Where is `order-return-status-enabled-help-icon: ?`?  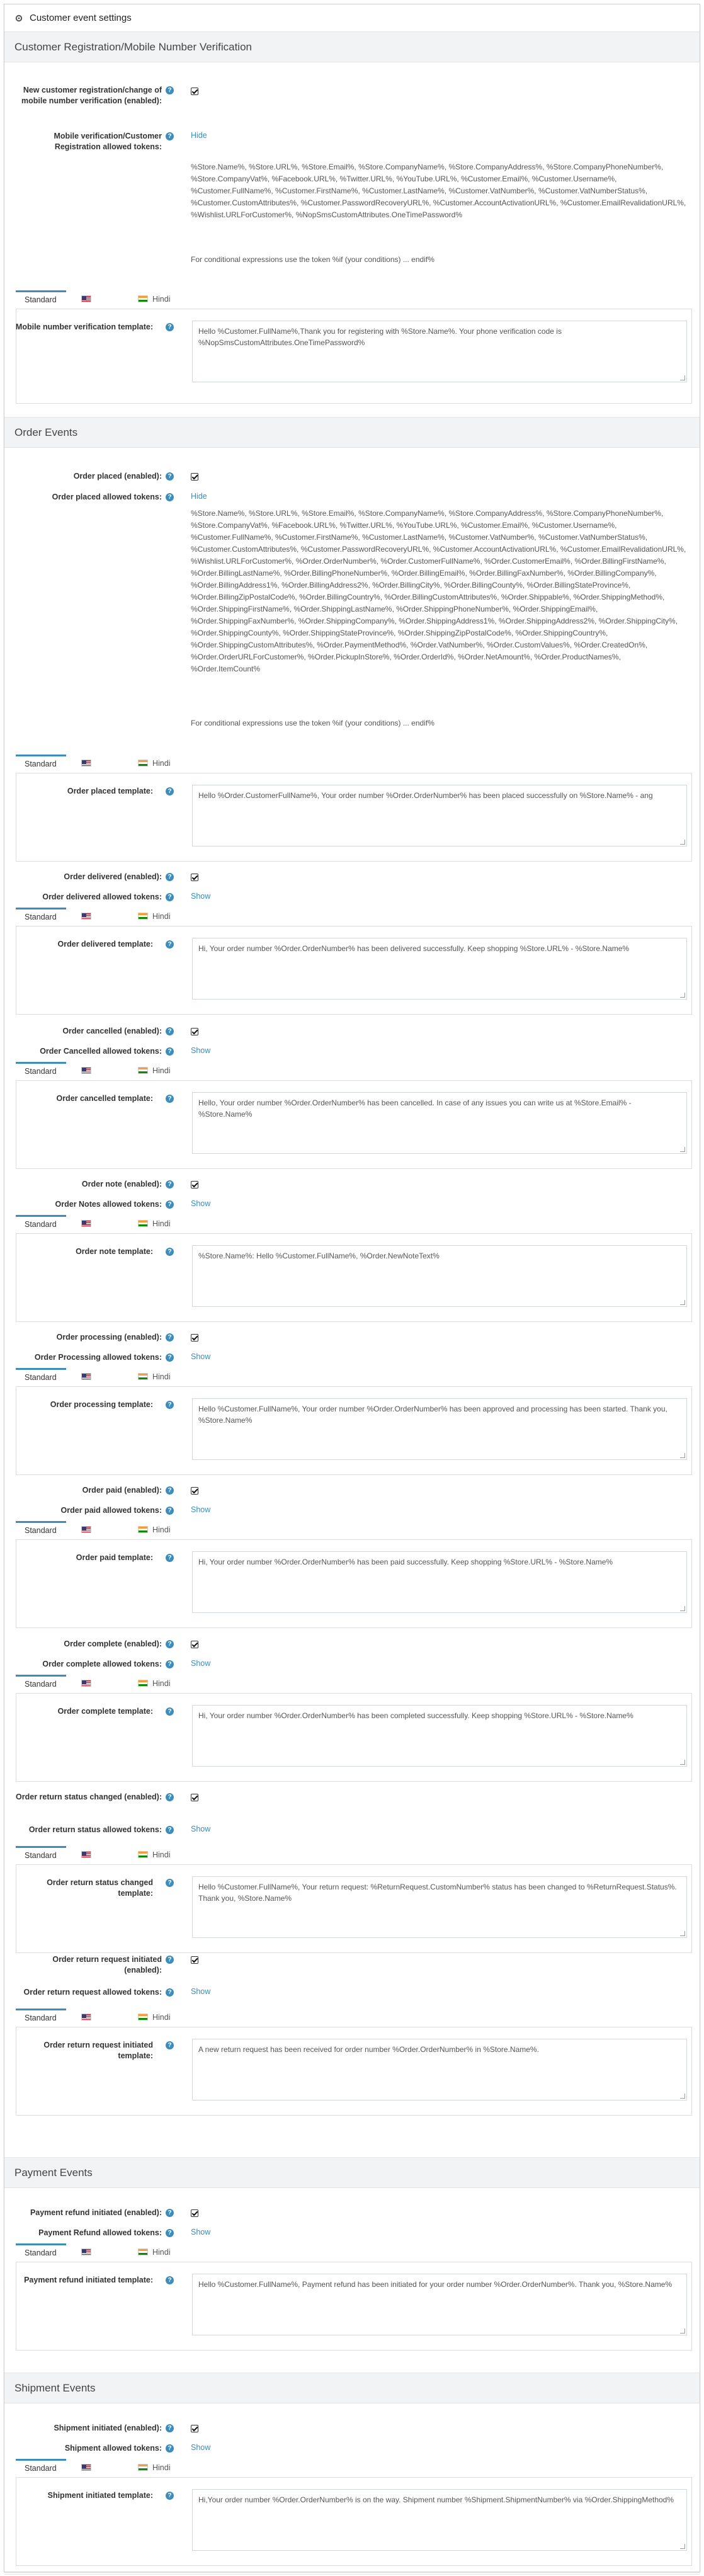 order-return-status-enabled-help-icon: ? is located at coordinates (170, 1797).